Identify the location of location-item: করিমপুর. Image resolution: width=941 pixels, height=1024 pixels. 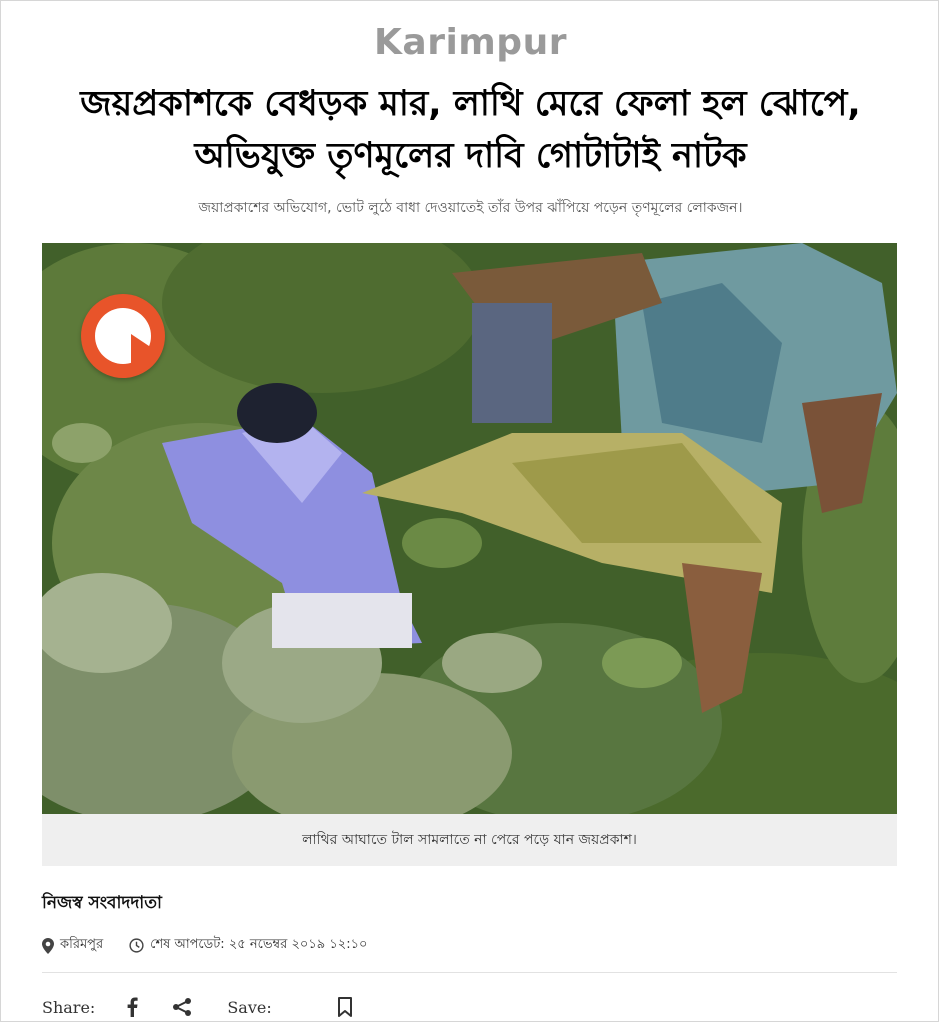
(72, 945).